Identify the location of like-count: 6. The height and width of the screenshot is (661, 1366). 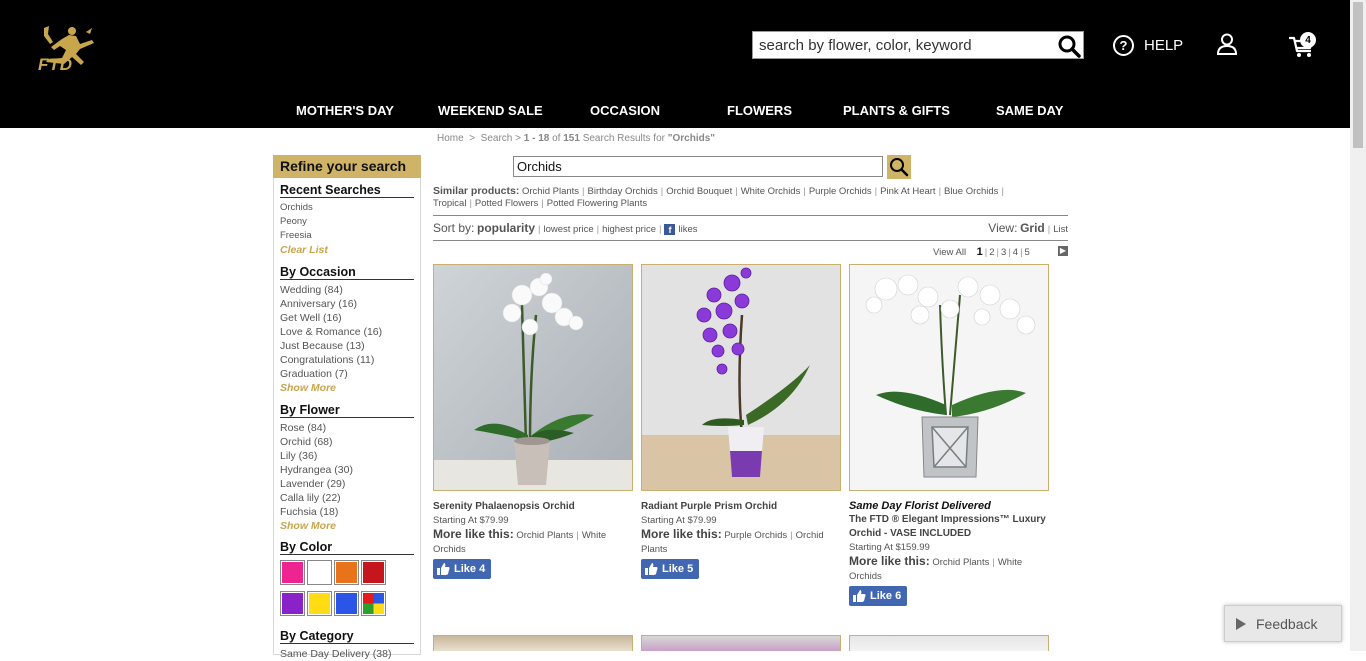
(898, 596).